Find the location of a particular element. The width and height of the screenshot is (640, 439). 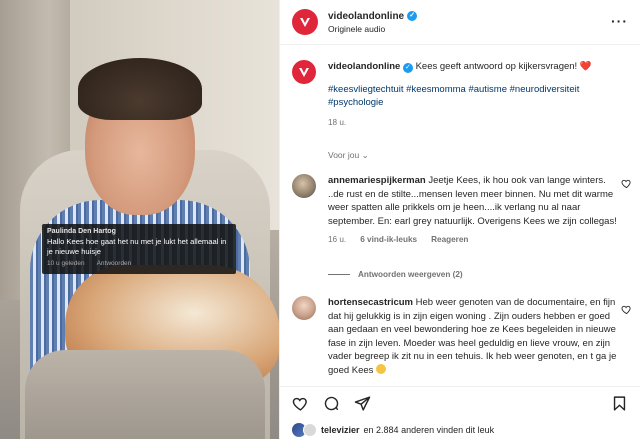

liker-avatar is located at coordinates (310, 430).